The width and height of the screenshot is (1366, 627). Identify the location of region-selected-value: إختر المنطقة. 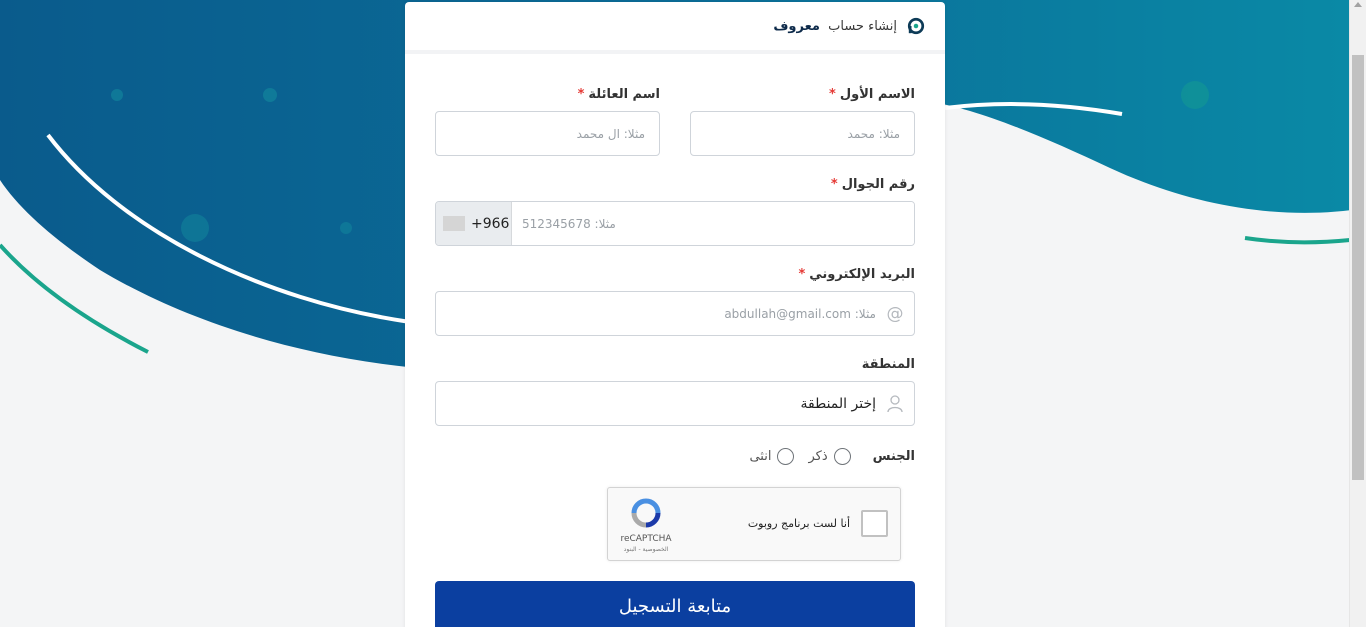
(838, 403).